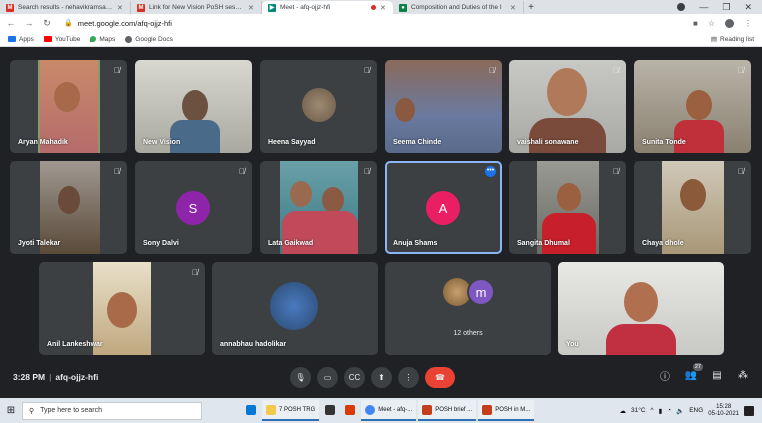  What do you see at coordinates (695, 23) in the screenshot?
I see `camera-in-use-icon: ■` at bounding box center [695, 23].